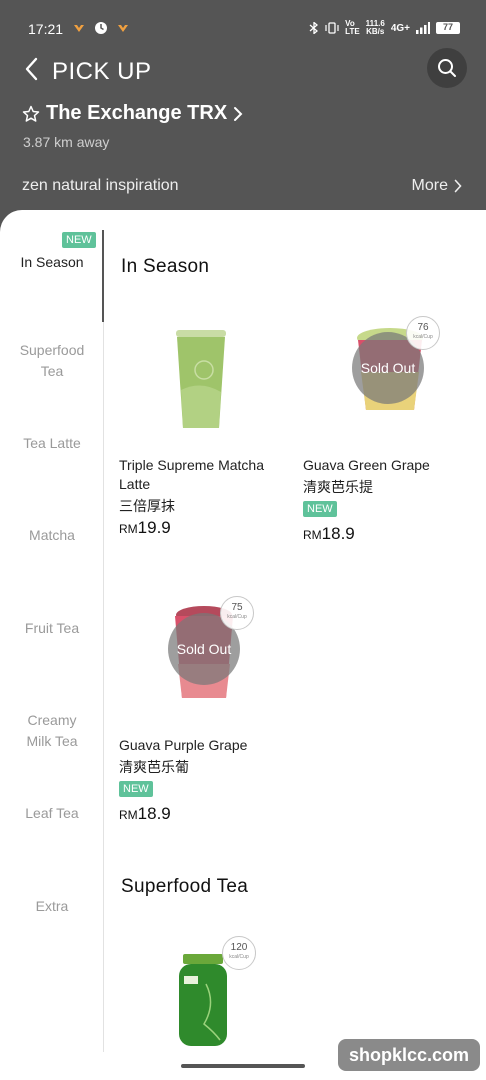  What do you see at coordinates (314, 28) in the screenshot?
I see `bluetooth-icon` at bounding box center [314, 28].